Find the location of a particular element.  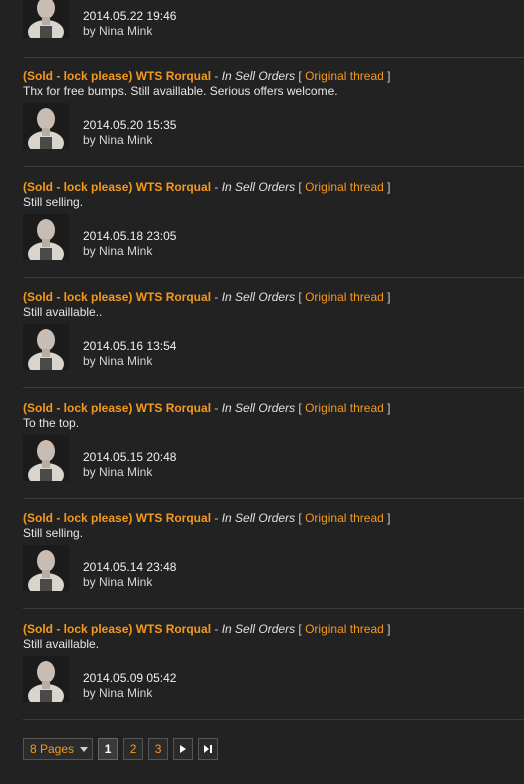

pages-dropdown: 8 Pages is located at coordinates (58, 749).